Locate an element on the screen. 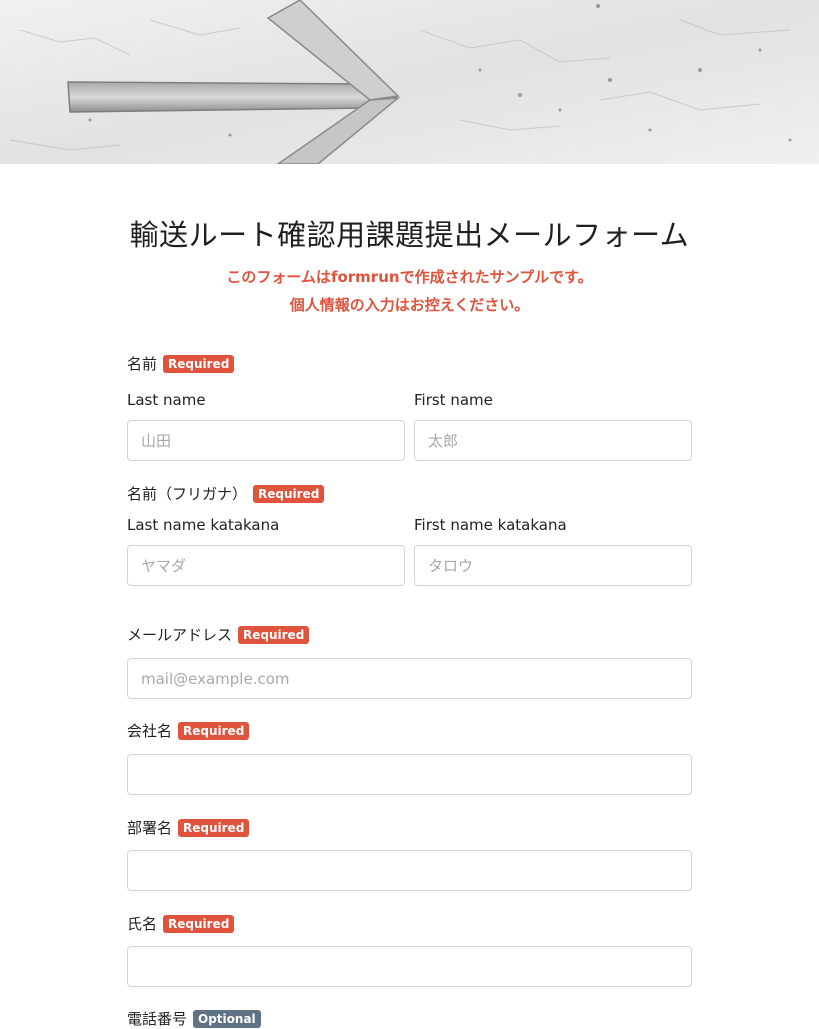  last-name-katakana-label: Last name katakana is located at coordinates (203, 525).